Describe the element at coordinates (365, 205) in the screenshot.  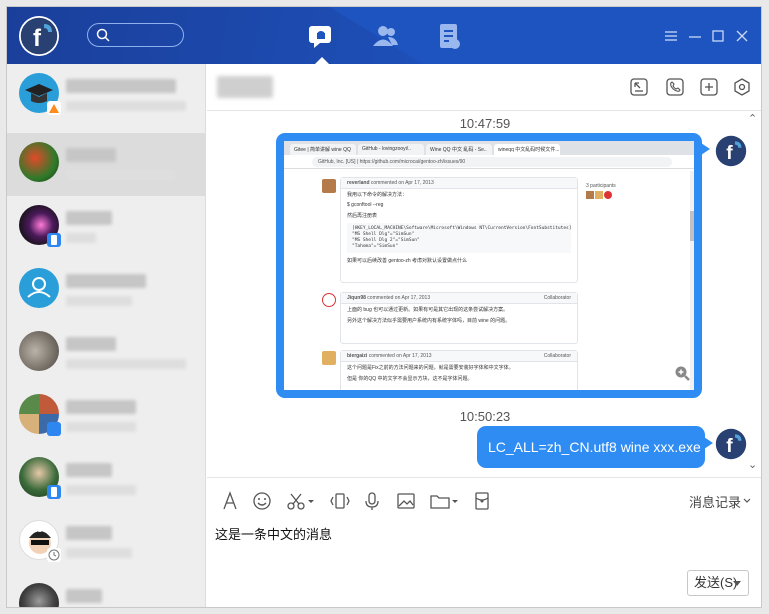
I see `comment-line: $ gconftool --reg` at that location.